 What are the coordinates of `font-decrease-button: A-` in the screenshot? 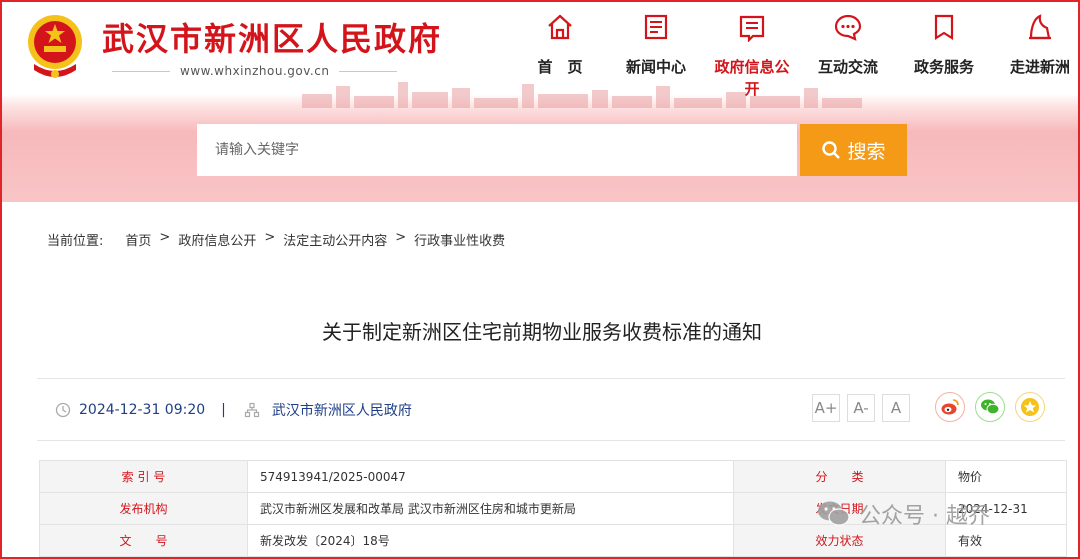 It's located at (861, 408).